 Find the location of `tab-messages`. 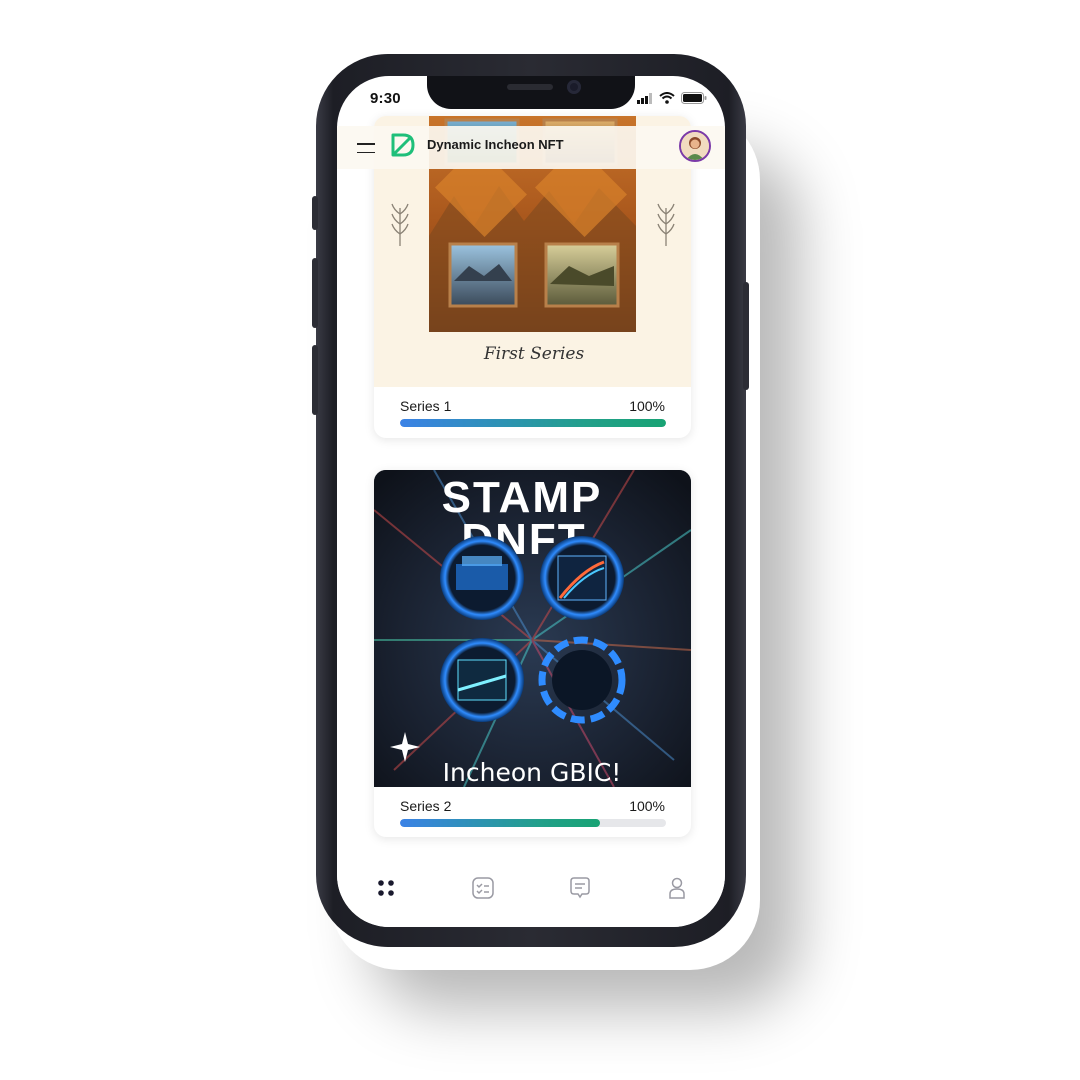

tab-messages is located at coordinates (580, 888).